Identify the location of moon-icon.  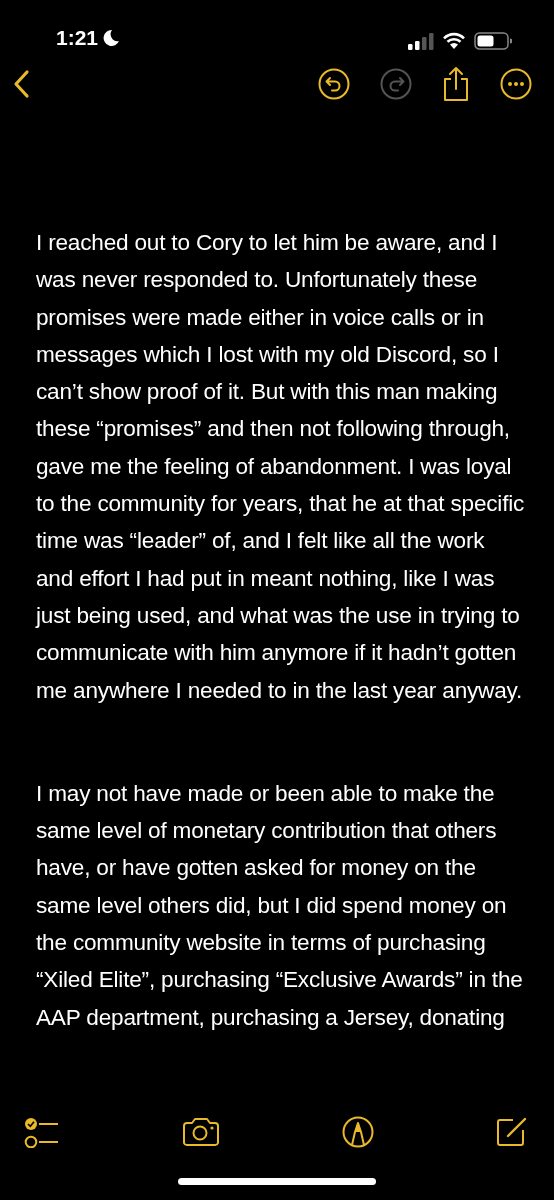
(111, 38).